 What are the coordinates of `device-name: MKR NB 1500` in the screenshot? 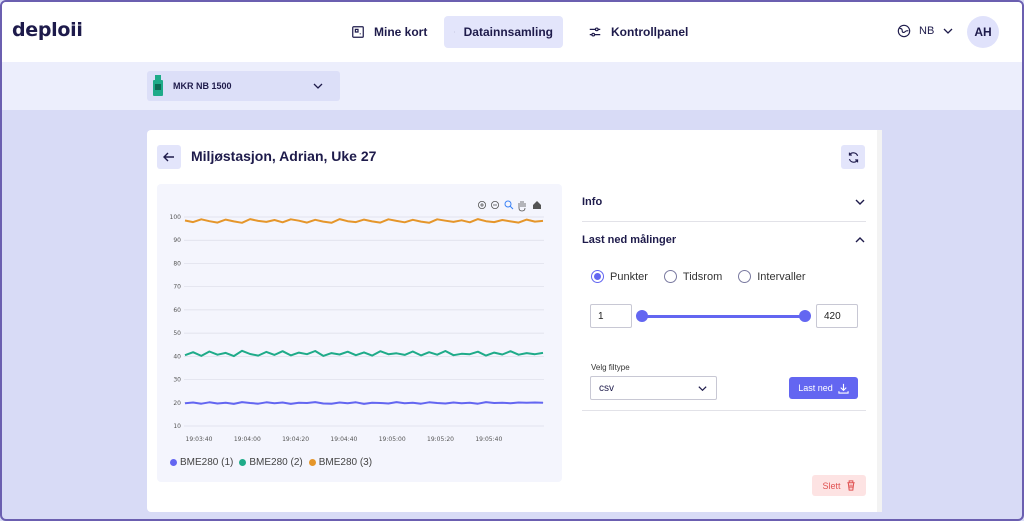 It's located at (202, 86).